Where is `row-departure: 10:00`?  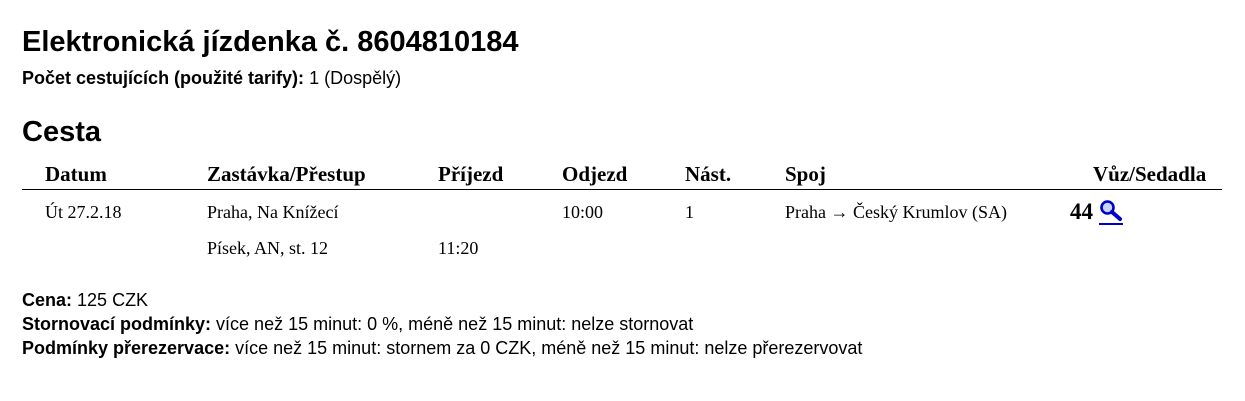 row-departure: 10:00 is located at coordinates (583, 211).